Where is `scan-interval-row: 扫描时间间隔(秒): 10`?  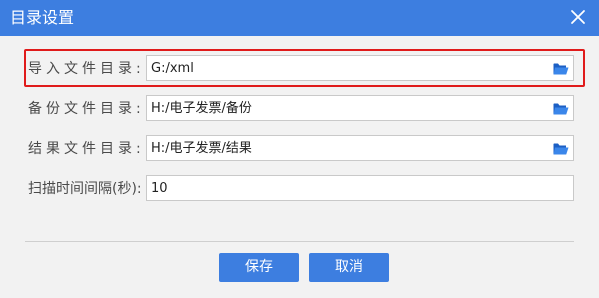 scan-interval-row: 扫描时间间隔(秒): 10 is located at coordinates (300, 189).